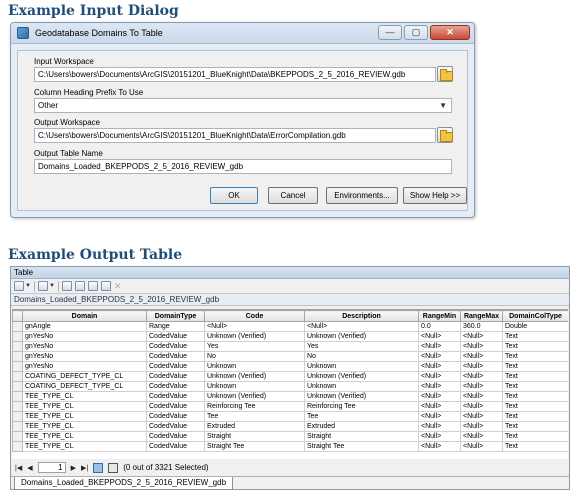 The image size is (582, 500). What do you see at coordinates (98, 467) in the screenshot?
I see `show-all-records-icon` at bounding box center [98, 467].